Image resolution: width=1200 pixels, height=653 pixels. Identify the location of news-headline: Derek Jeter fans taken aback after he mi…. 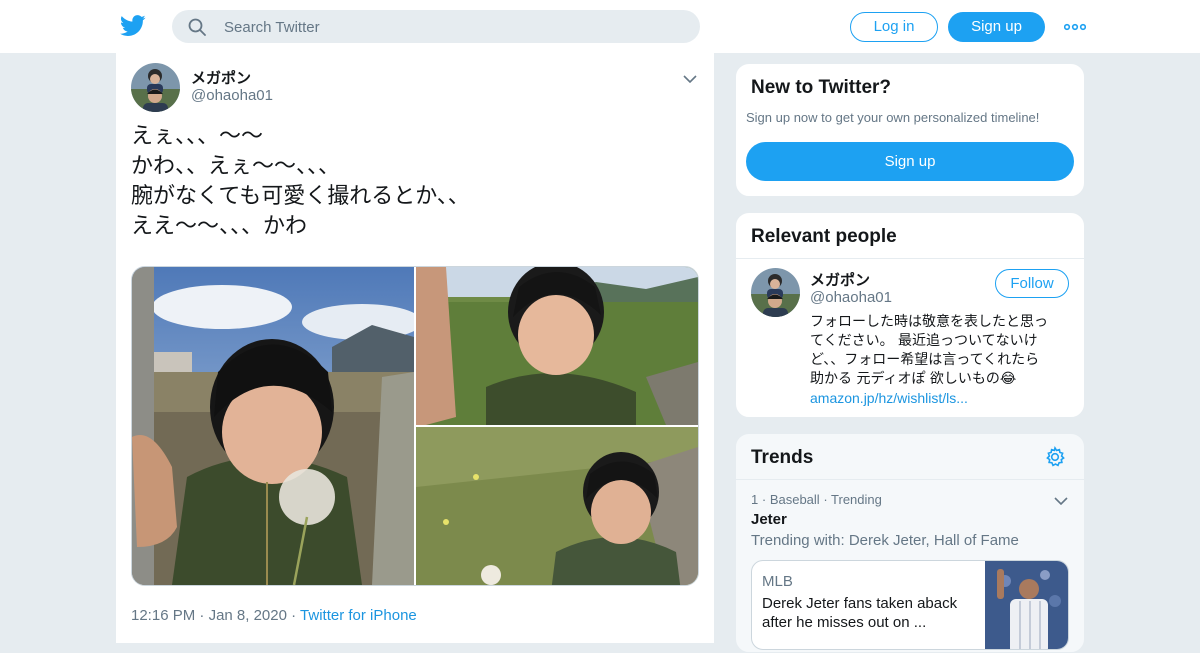
(869, 613).